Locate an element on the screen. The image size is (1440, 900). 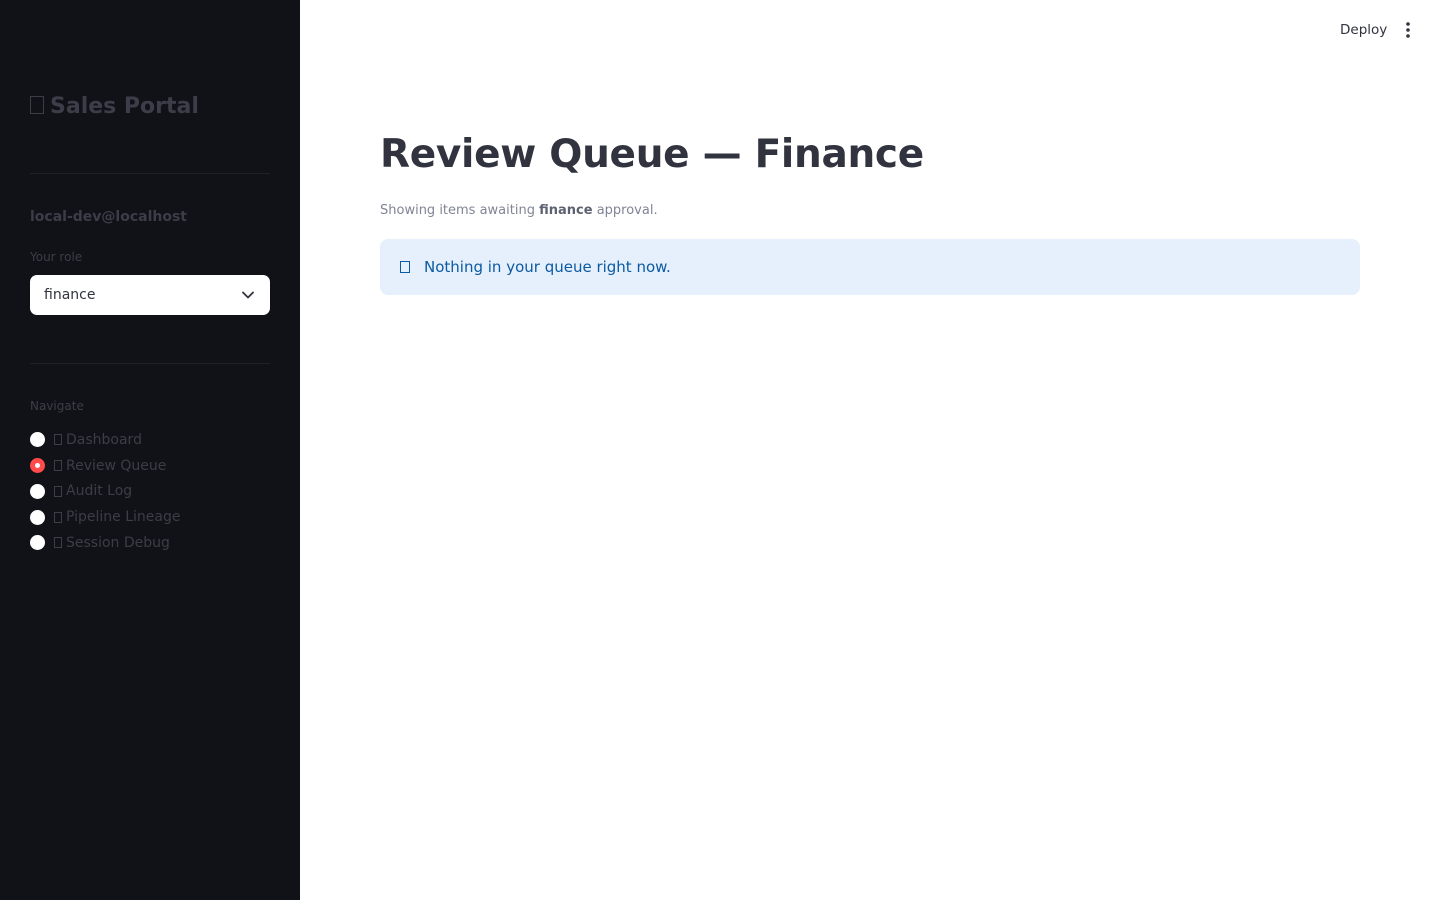
dashboard-icon is located at coordinates (58, 440).